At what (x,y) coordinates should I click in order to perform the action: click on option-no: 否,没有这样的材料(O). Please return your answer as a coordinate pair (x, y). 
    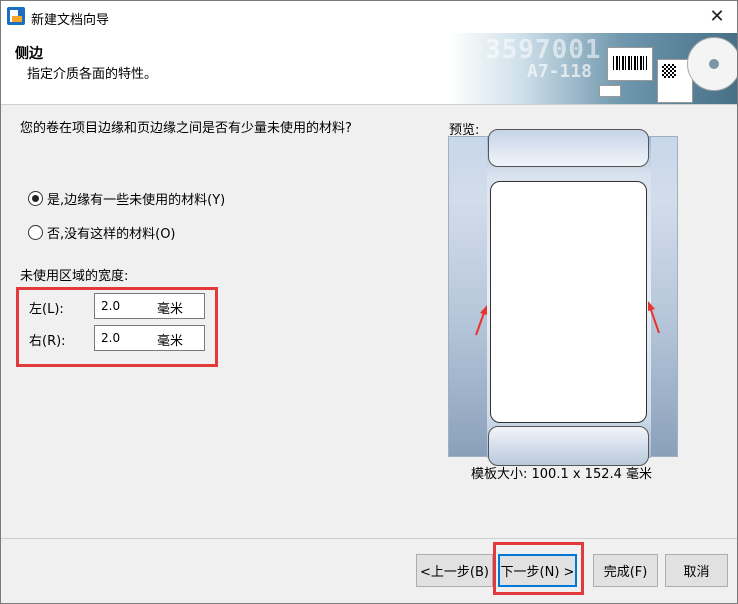
    Looking at the image, I should click on (102, 232).